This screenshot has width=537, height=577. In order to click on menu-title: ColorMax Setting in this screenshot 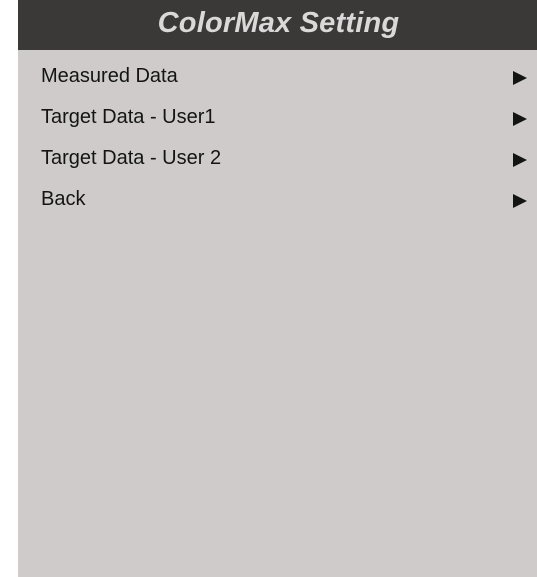, I will do `click(278, 22)`.